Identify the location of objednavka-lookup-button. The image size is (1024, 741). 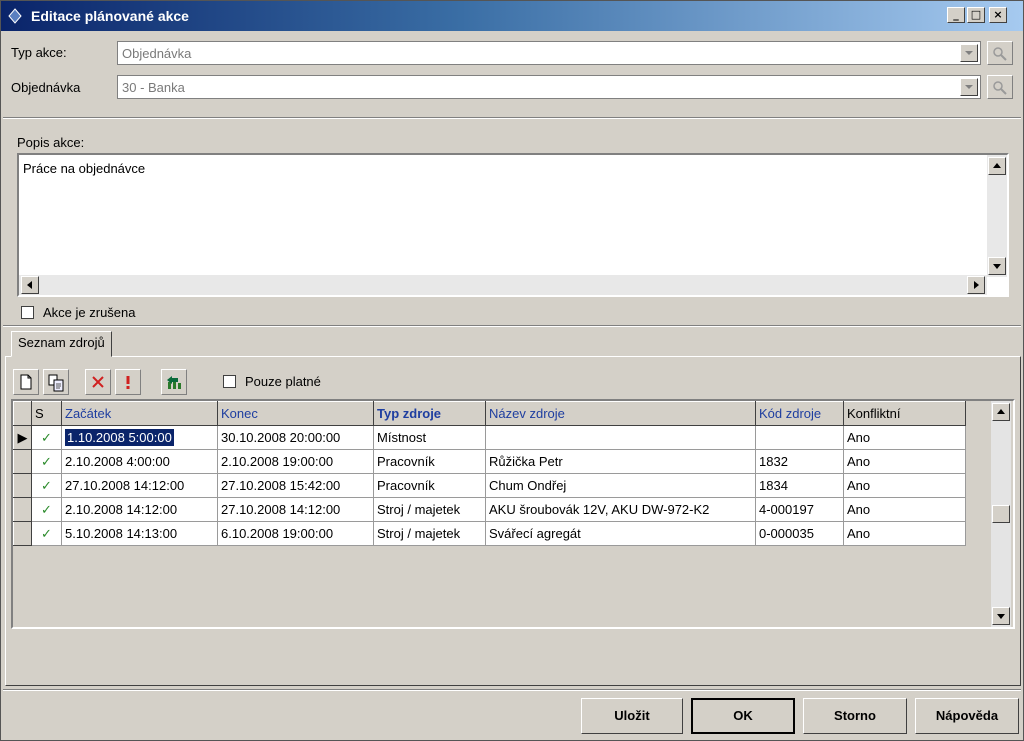
(1000, 87).